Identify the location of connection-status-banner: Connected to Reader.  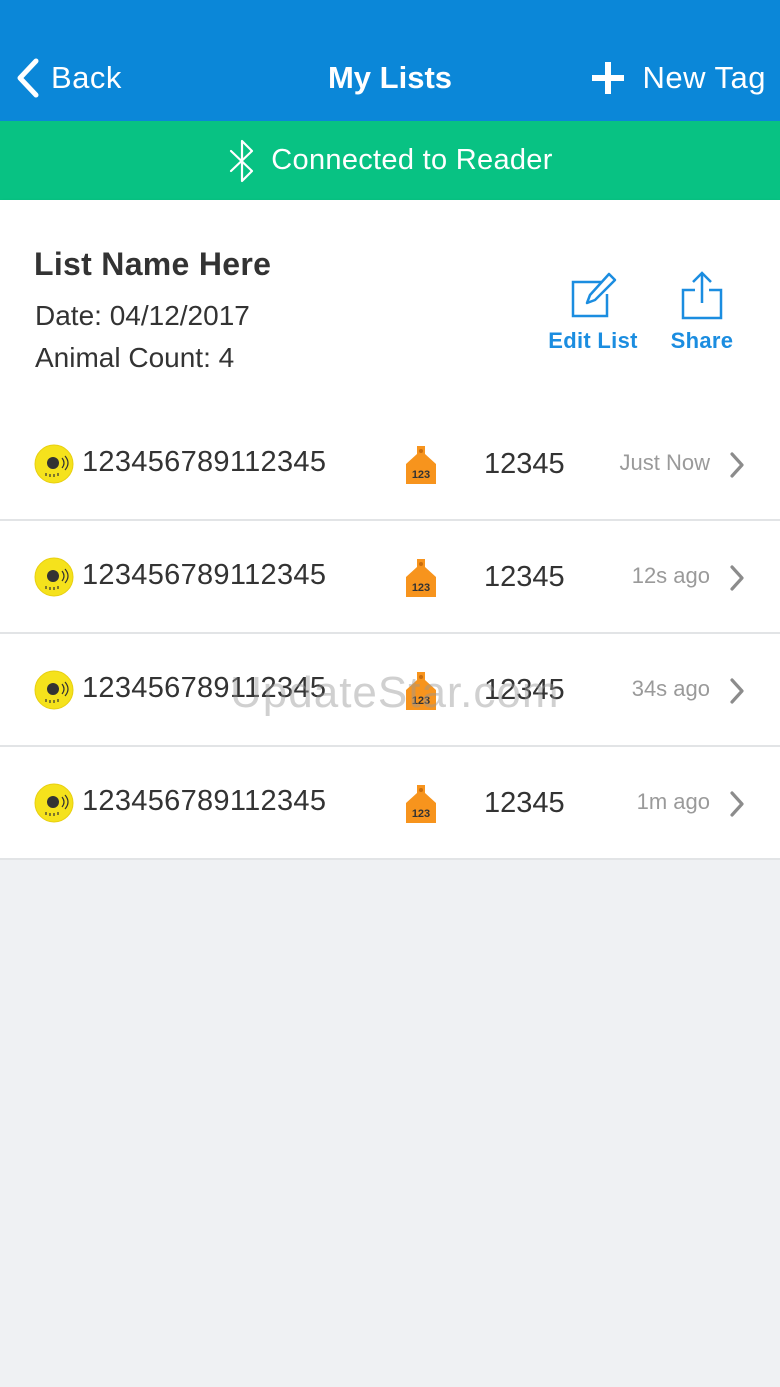
(390, 160).